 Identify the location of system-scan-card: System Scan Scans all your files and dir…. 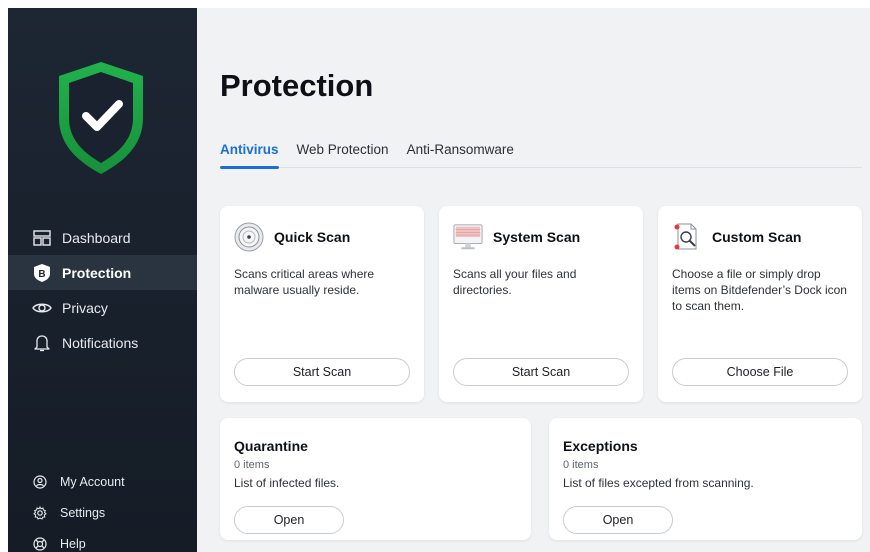
(541, 304).